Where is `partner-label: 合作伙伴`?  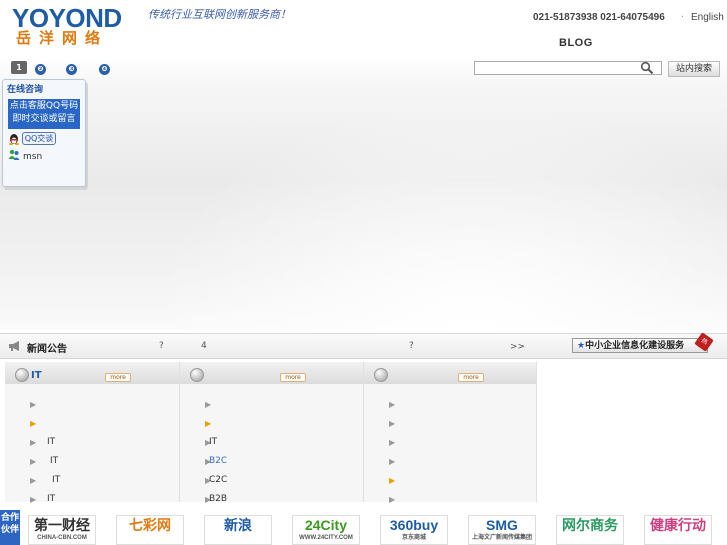 partner-label: 合作伙伴 is located at coordinates (10, 527).